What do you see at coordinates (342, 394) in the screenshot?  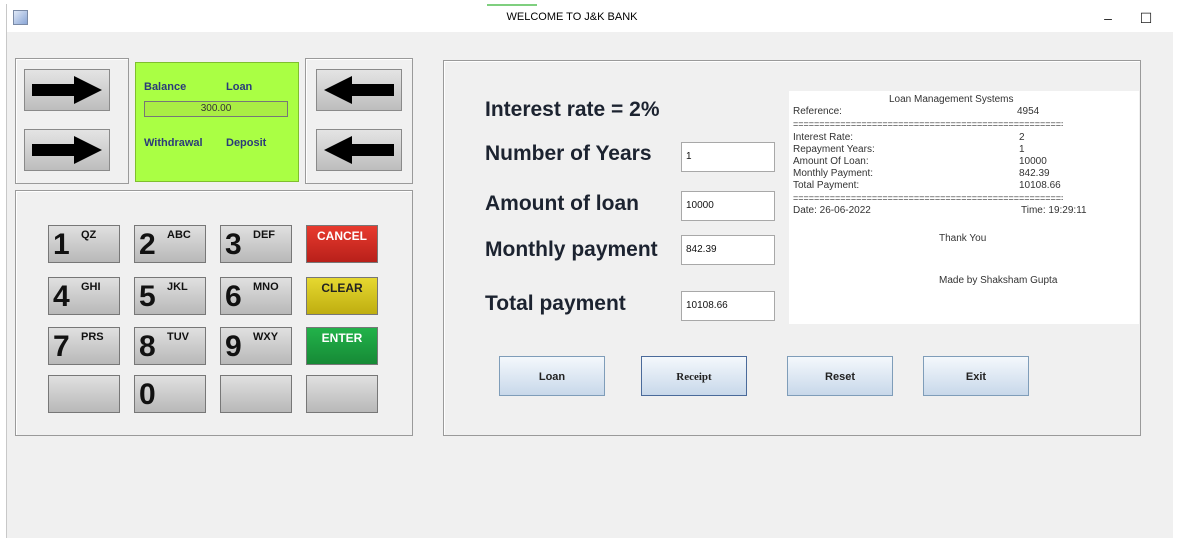 I see `blank-key-fn` at bounding box center [342, 394].